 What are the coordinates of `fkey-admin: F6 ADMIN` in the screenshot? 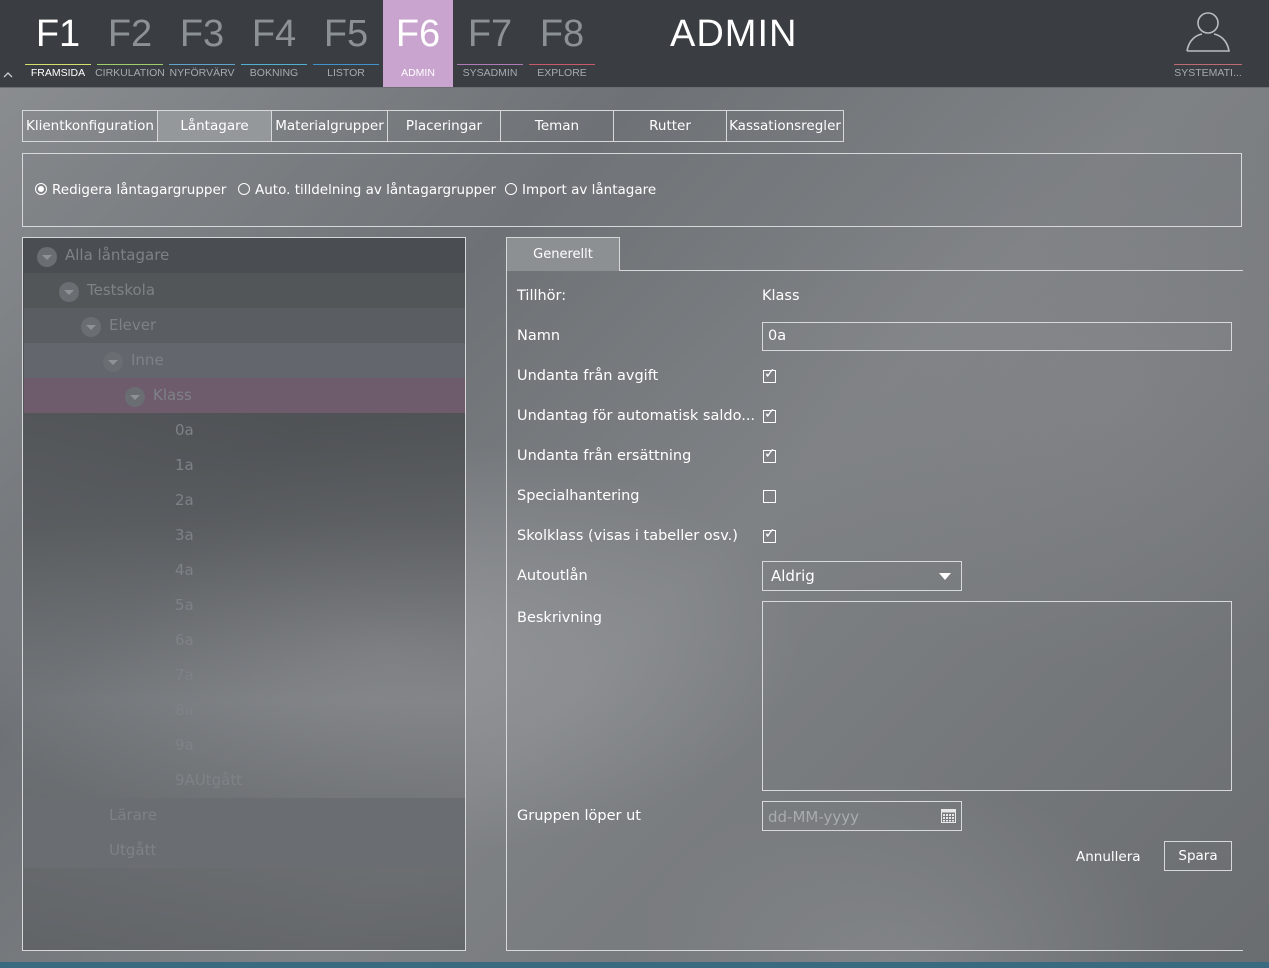 It's located at (418, 43).